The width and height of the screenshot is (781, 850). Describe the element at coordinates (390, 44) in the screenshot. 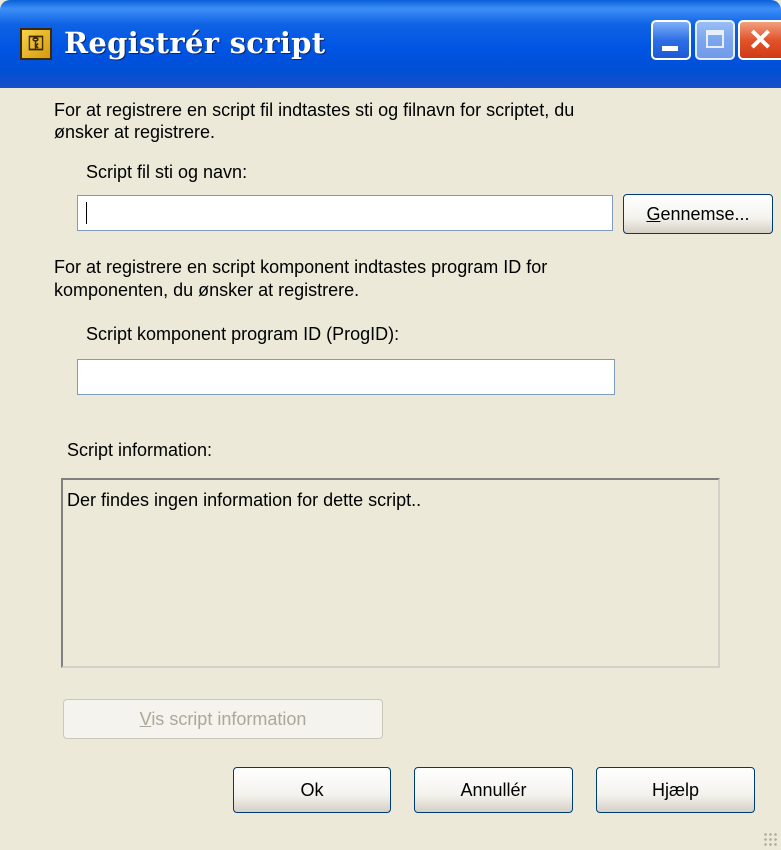

I see `title-bar: ⚿ Registrér script ✕` at that location.